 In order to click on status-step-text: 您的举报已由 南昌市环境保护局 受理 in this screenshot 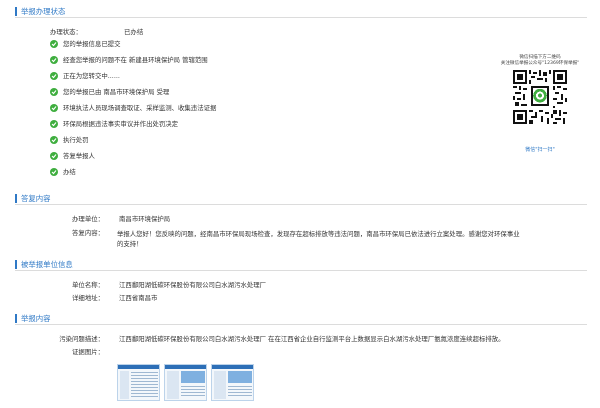, I will do `click(116, 92)`.